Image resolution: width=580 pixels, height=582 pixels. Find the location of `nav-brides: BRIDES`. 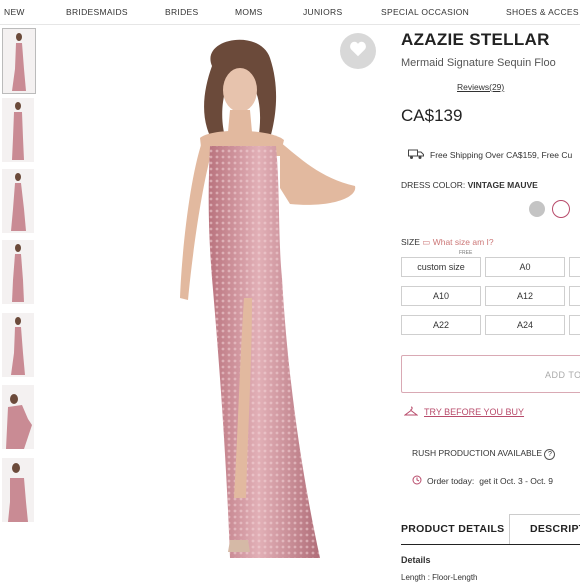

nav-brides: BRIDES is located at coordinates (181, 12).